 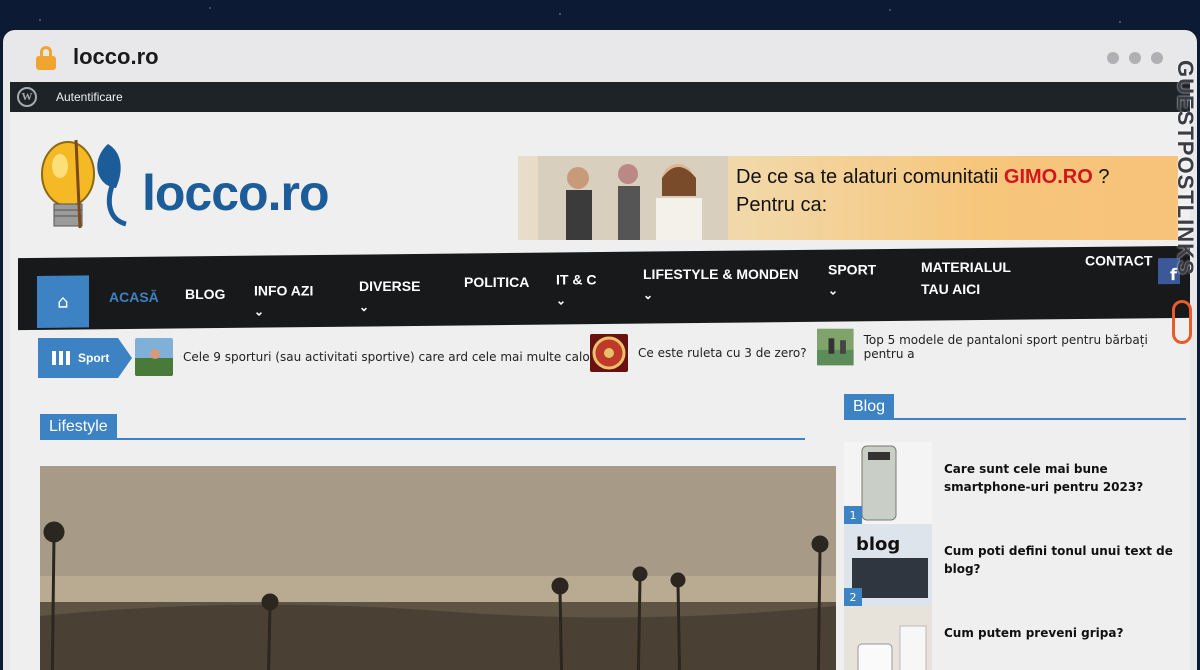 I want to click on nav-item-acasa: ACASĂ, so click(x=134, y=297).